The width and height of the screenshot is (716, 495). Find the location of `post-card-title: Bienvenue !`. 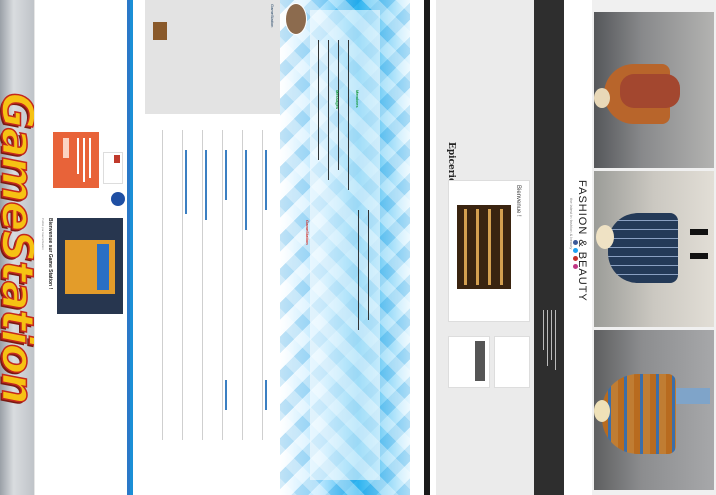

post-card-title: Bienvenue ! is located at coordinates (518, 201).